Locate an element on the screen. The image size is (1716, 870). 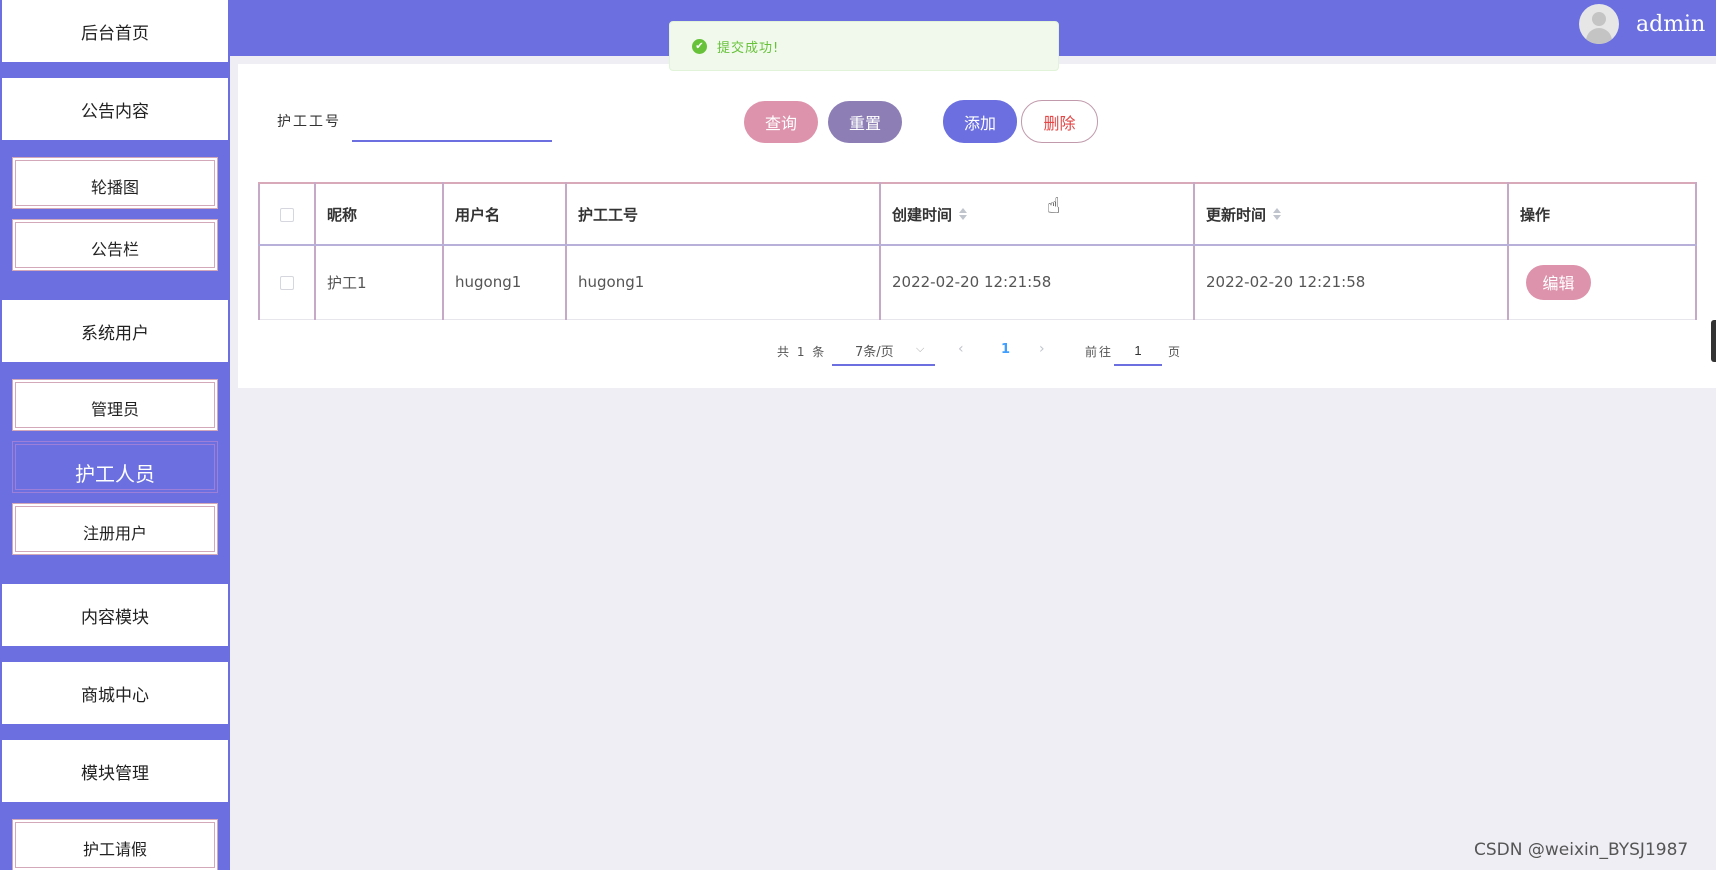
goto-page-input is located at coordinates (1138, 351).